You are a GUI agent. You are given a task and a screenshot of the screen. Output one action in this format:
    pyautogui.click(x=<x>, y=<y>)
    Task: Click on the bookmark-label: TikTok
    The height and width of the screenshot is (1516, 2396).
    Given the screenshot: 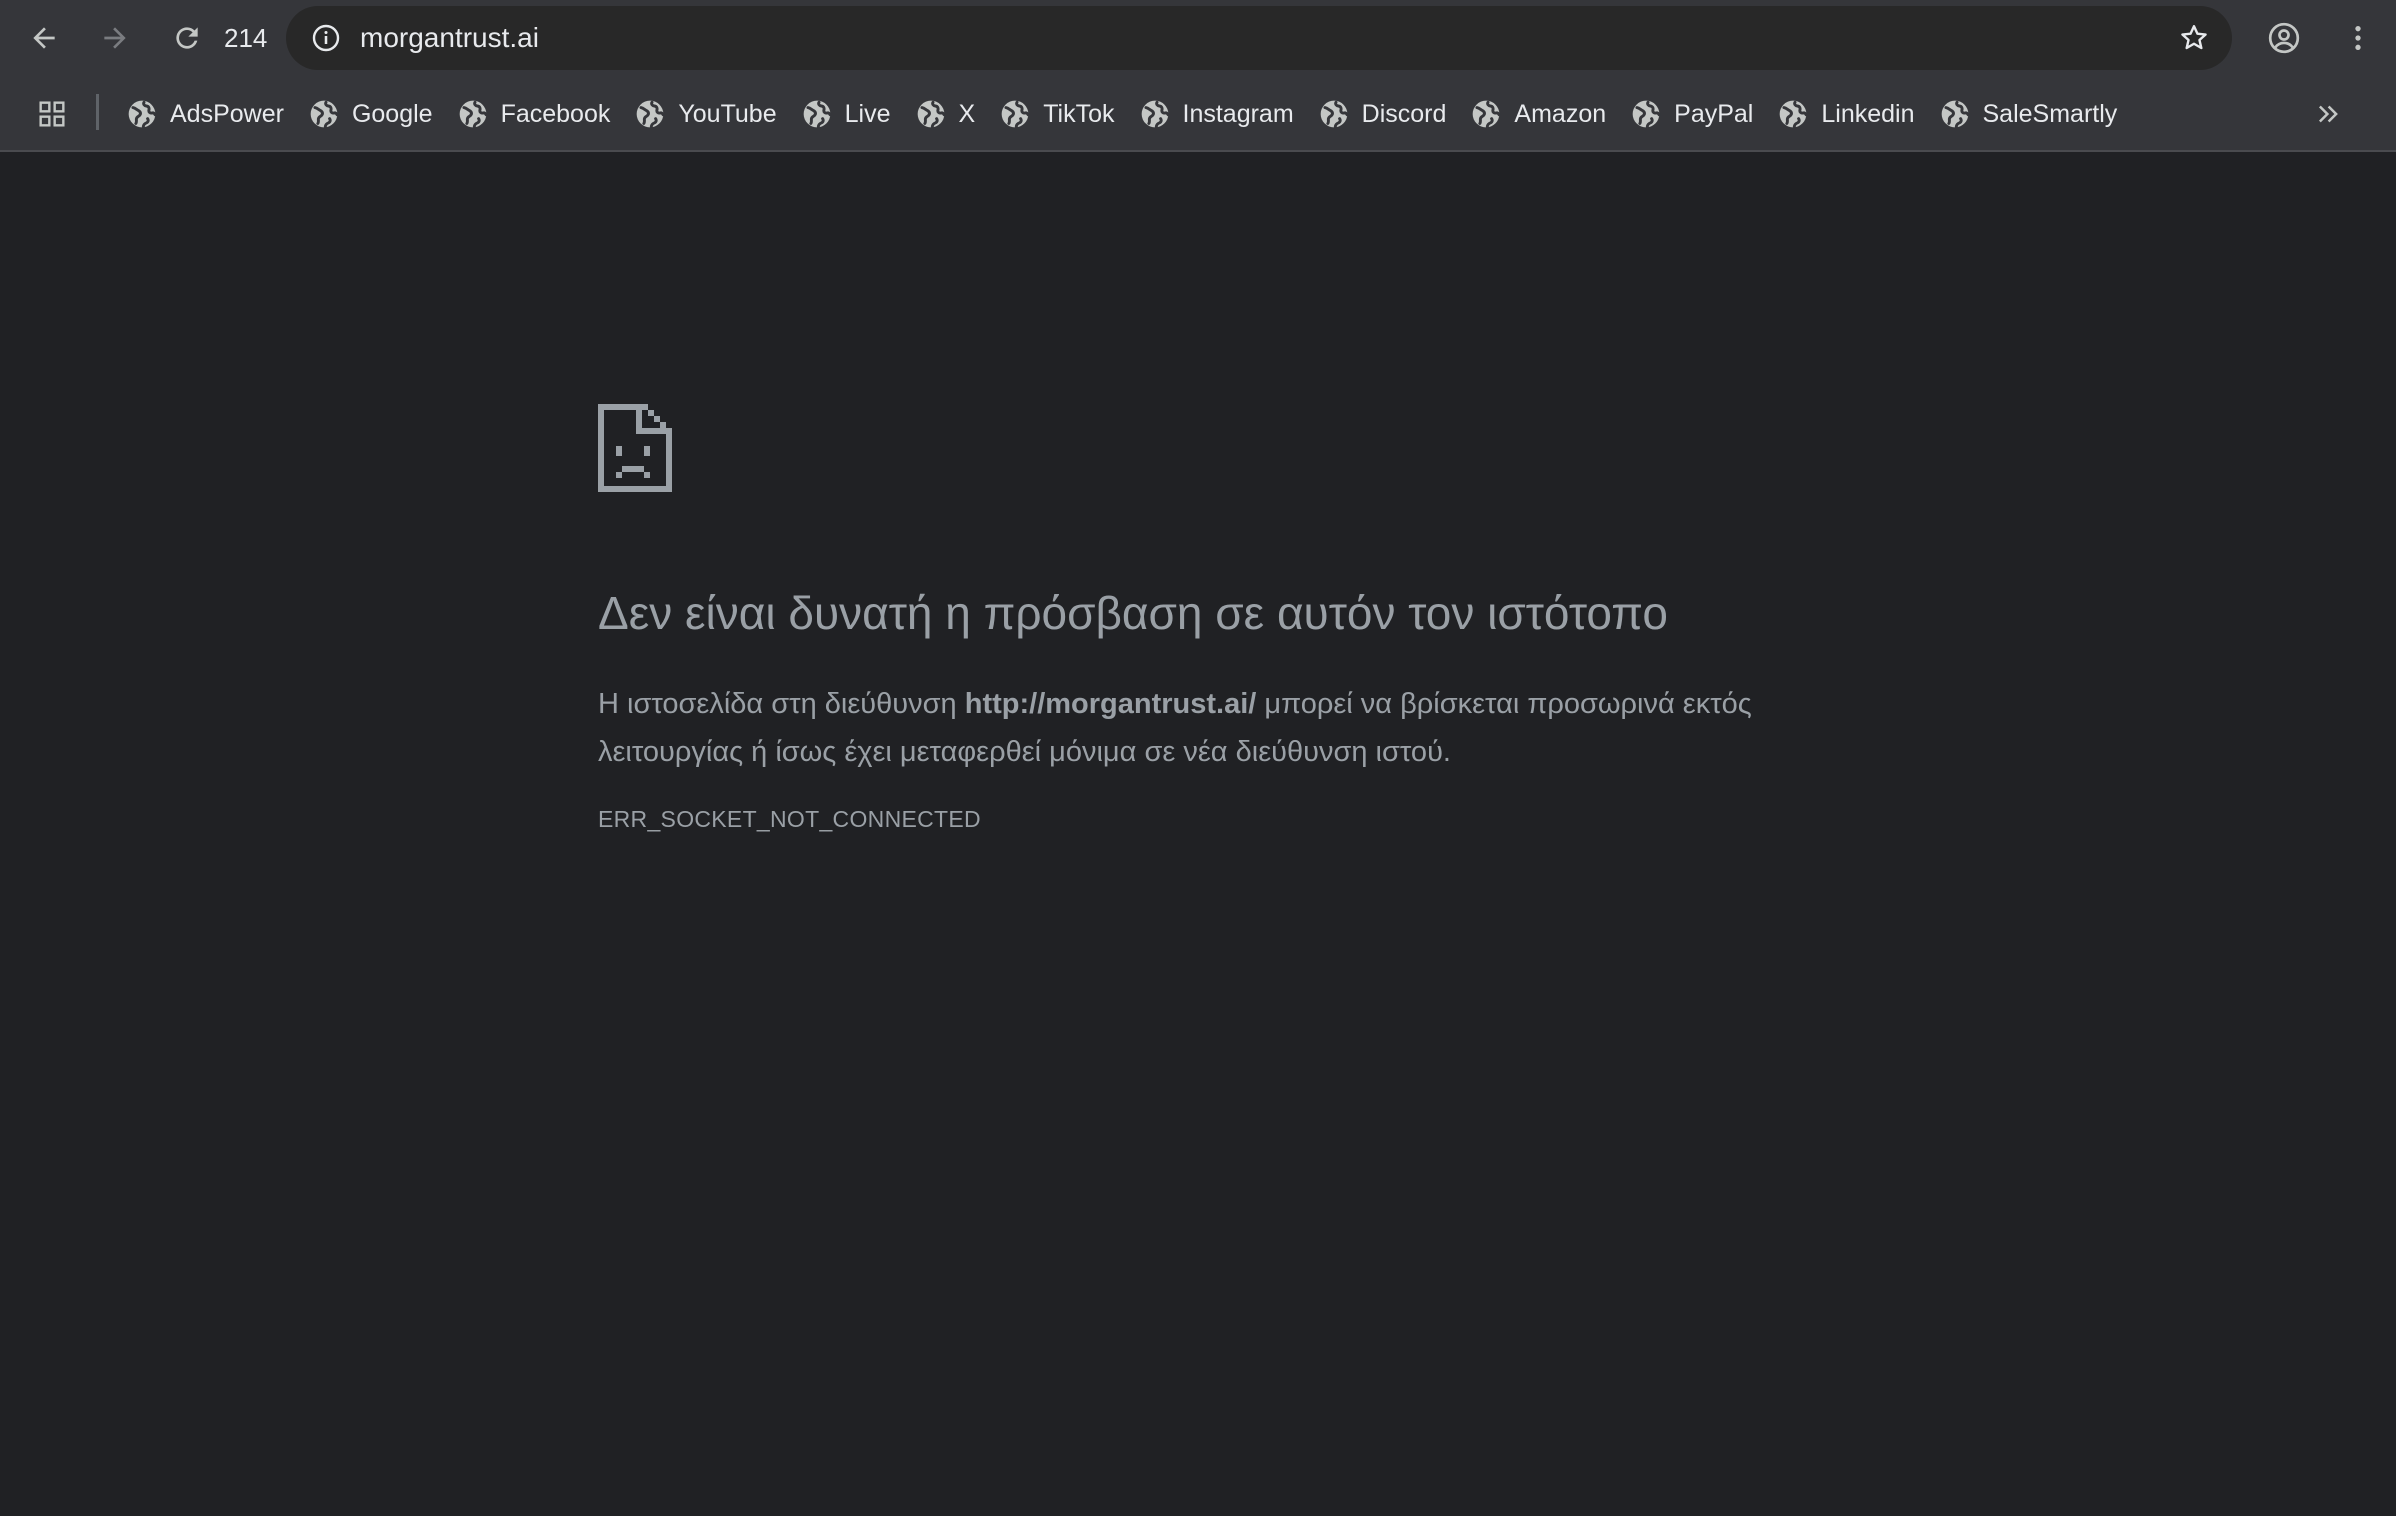 What is the action you would take?
    pyautogui.click(x=1079, y=113)
    